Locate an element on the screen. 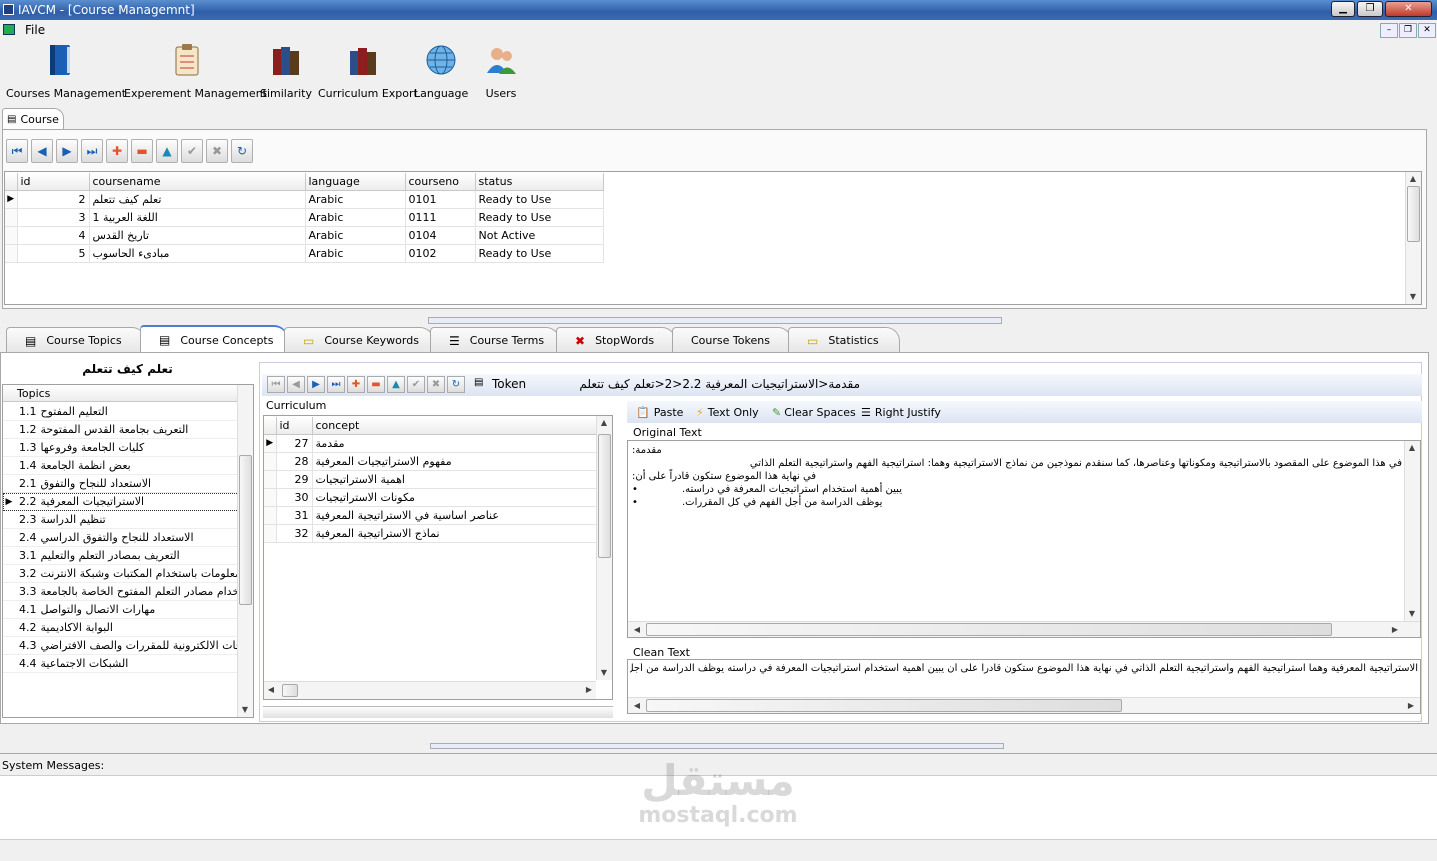 This screenshot has height=861, width=1437. topics-scrollbar: ▼ is located at coordinates (245, 551).